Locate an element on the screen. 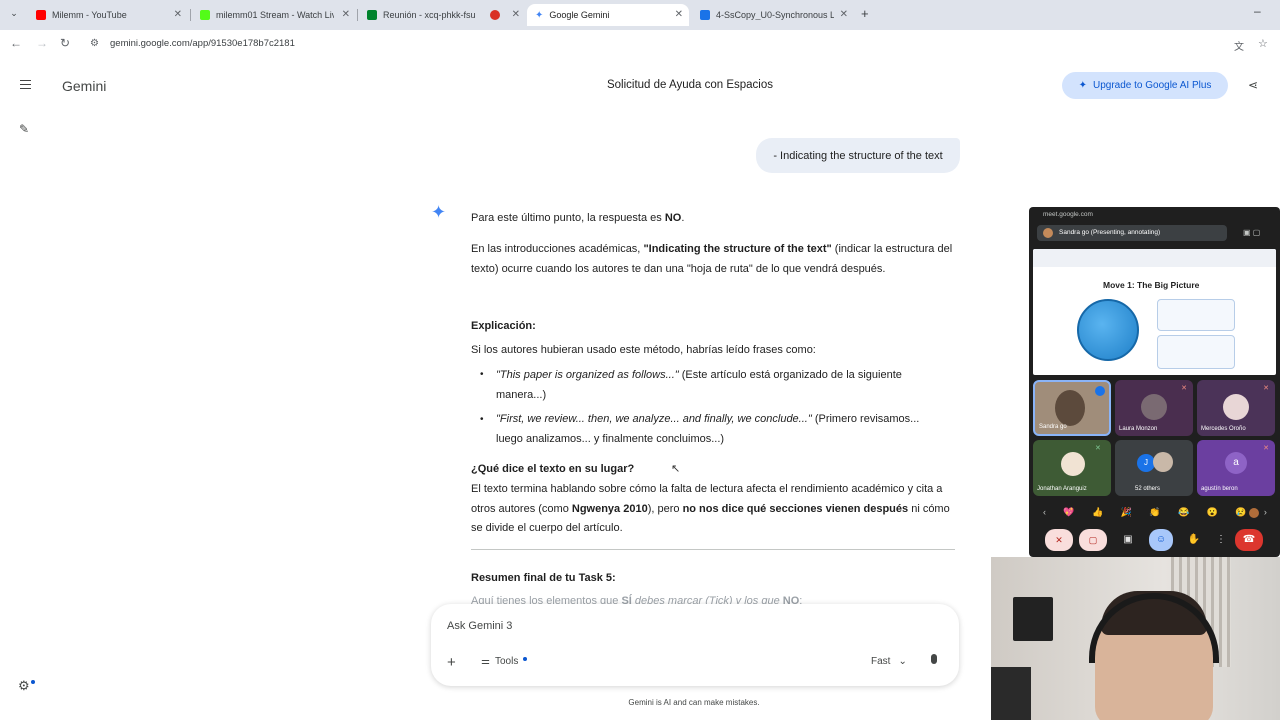  leave-call-button: ☎ is located at coordinates (1249, 540).